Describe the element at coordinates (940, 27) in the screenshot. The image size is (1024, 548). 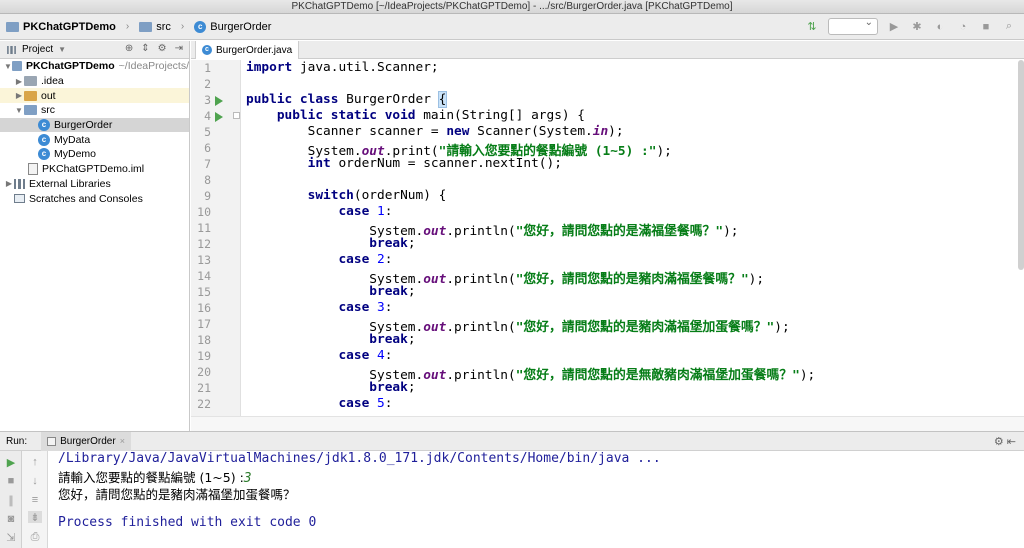
I see `coverage-icon: ◐` at that location.